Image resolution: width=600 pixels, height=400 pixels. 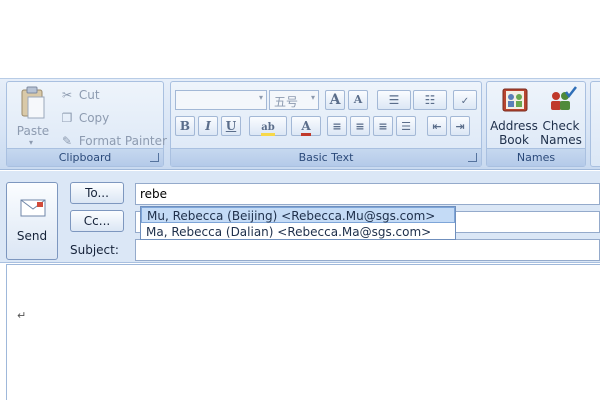 I want to click on format-painter-label: Format Painter, so click(x=122, y=141).